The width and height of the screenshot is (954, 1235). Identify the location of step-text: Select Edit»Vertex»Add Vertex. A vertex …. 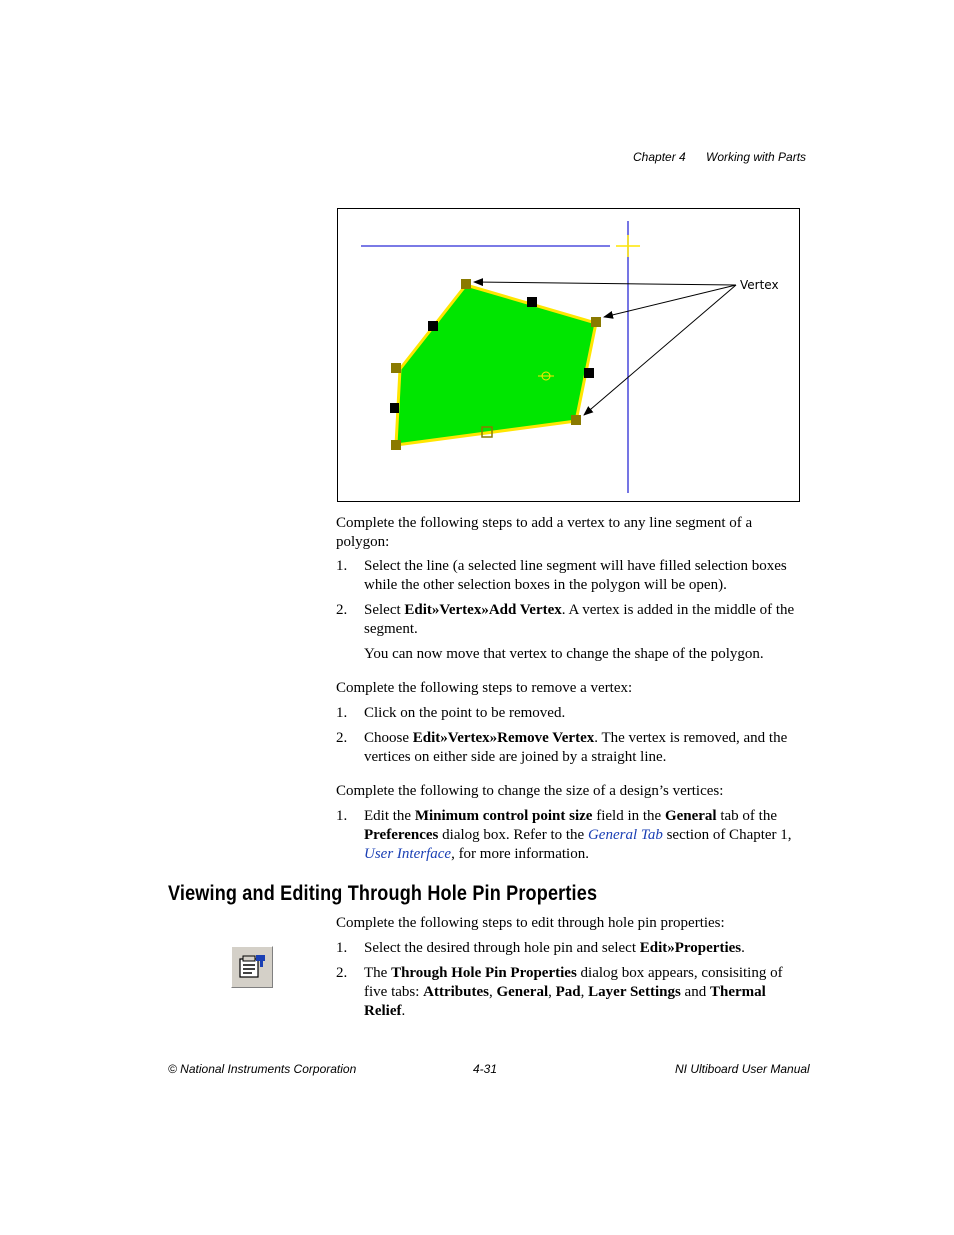
(579, 619).